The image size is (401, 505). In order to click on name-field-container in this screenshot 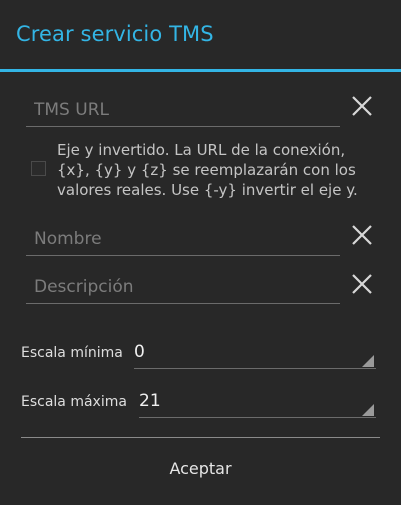, I will do `click(183, 240)`.